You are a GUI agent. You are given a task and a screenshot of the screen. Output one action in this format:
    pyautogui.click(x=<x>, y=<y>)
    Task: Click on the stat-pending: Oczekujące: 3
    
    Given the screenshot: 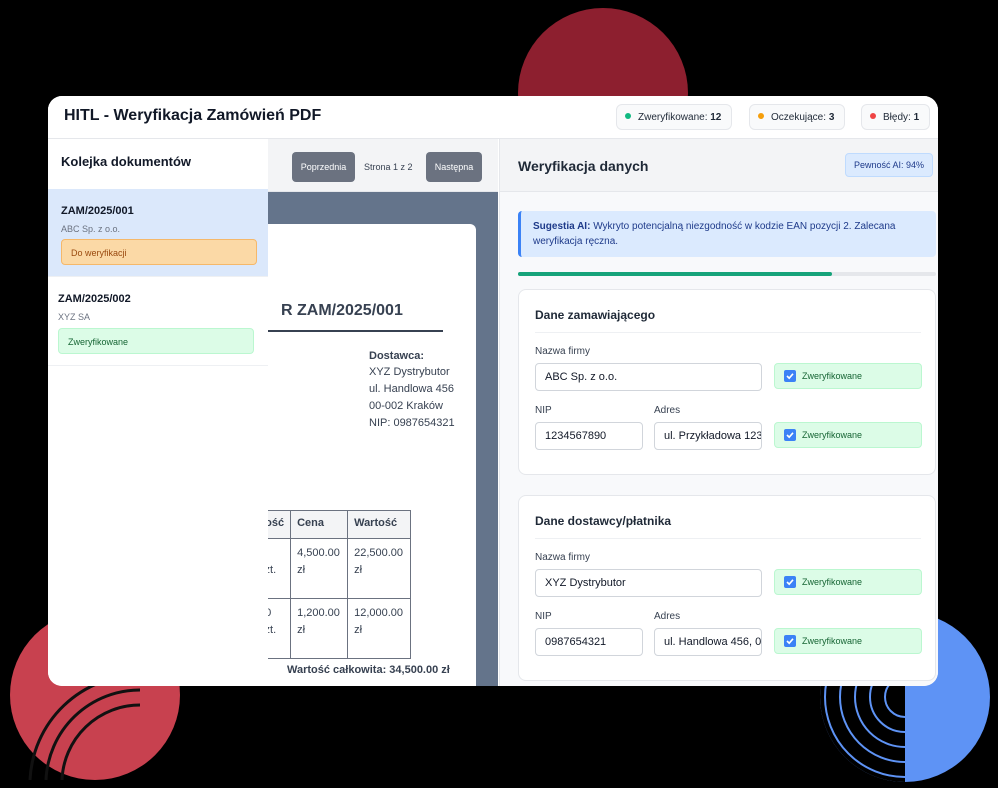 What is the action you would take?
    pyautogui.click(x=797, y=117)
    